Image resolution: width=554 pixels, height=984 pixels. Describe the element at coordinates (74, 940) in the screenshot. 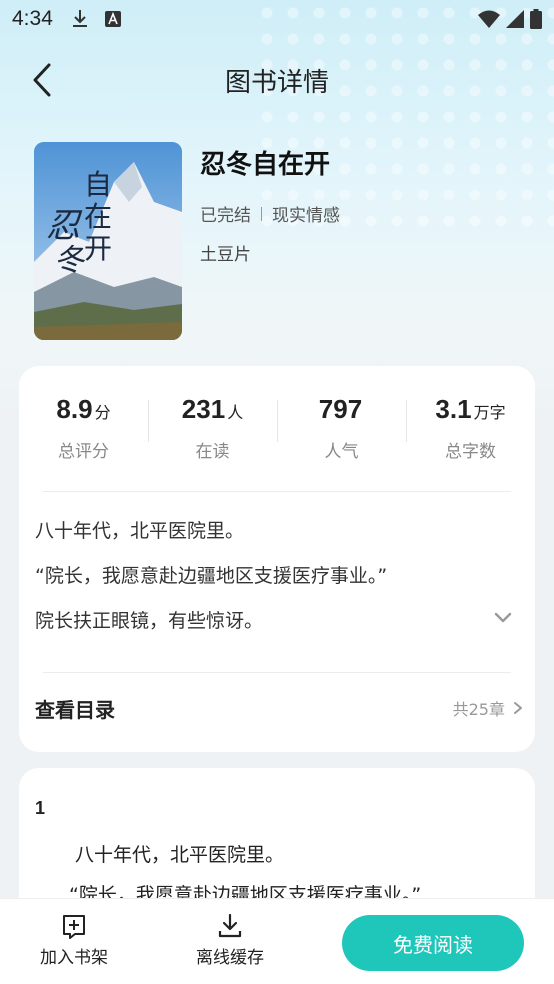

I see `add-to-shelf-button: 加入书架` at that location.